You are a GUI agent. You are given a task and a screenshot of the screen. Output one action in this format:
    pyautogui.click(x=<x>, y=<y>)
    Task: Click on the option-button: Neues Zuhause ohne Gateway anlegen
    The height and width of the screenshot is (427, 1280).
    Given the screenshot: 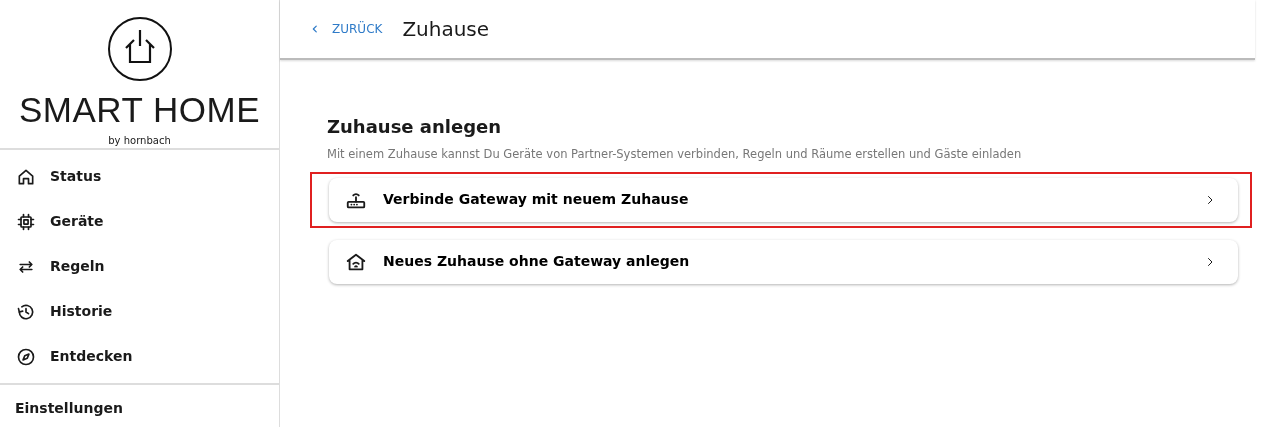 What is the action you would take?
    pyautogui.click(x=783, y=261)
    